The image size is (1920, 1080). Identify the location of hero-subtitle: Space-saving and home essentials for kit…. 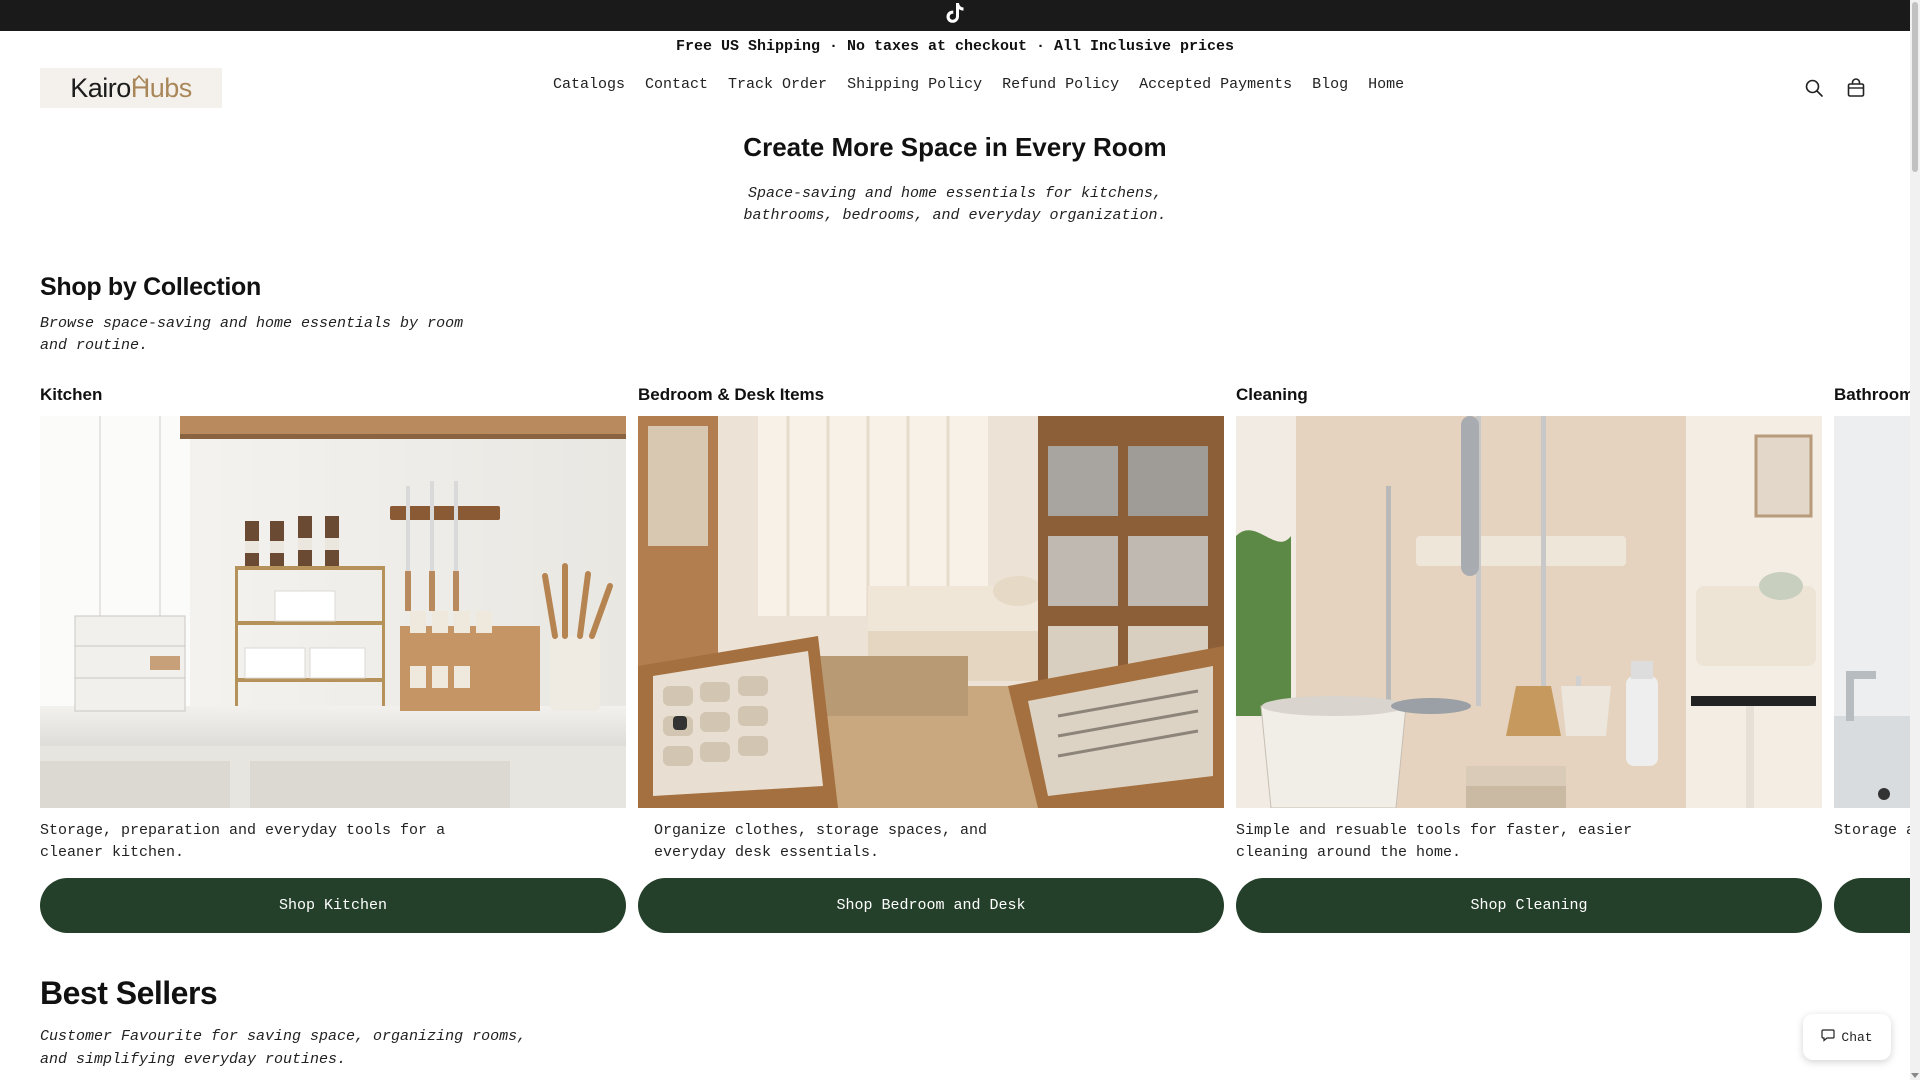
(955, 204).